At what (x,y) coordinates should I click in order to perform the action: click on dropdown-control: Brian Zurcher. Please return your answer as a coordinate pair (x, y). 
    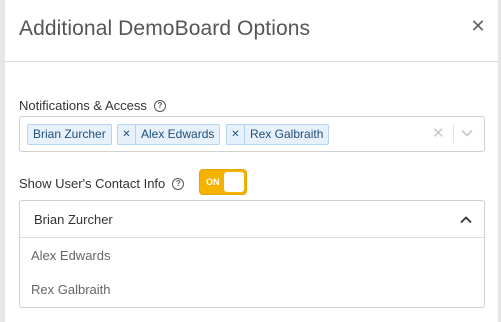
    Looking at the image, I should click on (252, 219).